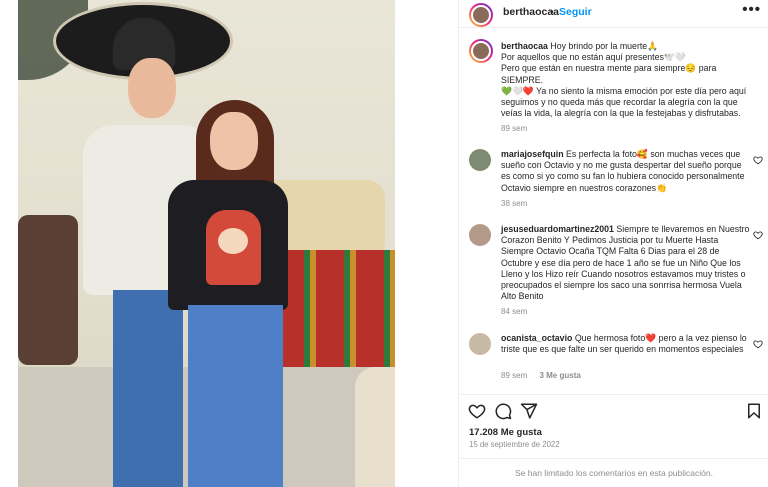  I want to click on comment-username: jesuseduardomartinez2001, so click(557, 229).